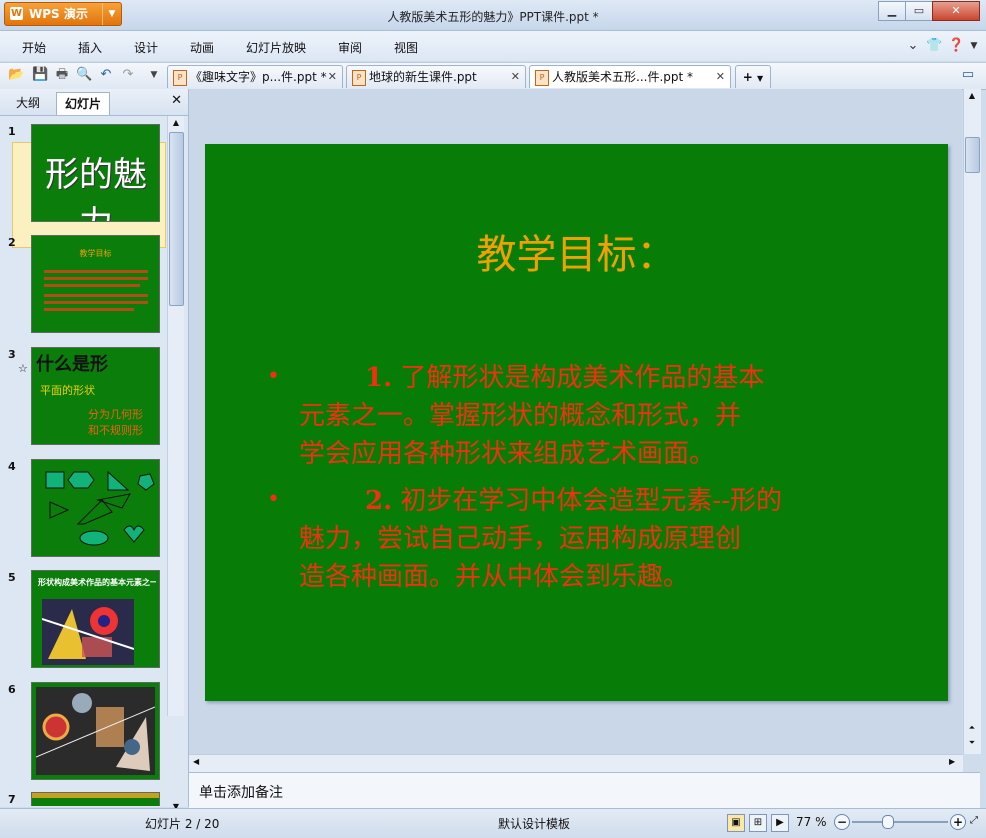 The height and width of the screenshot is (838, 986). I want to click on thumbnail-number: 4, so click(12, 466).